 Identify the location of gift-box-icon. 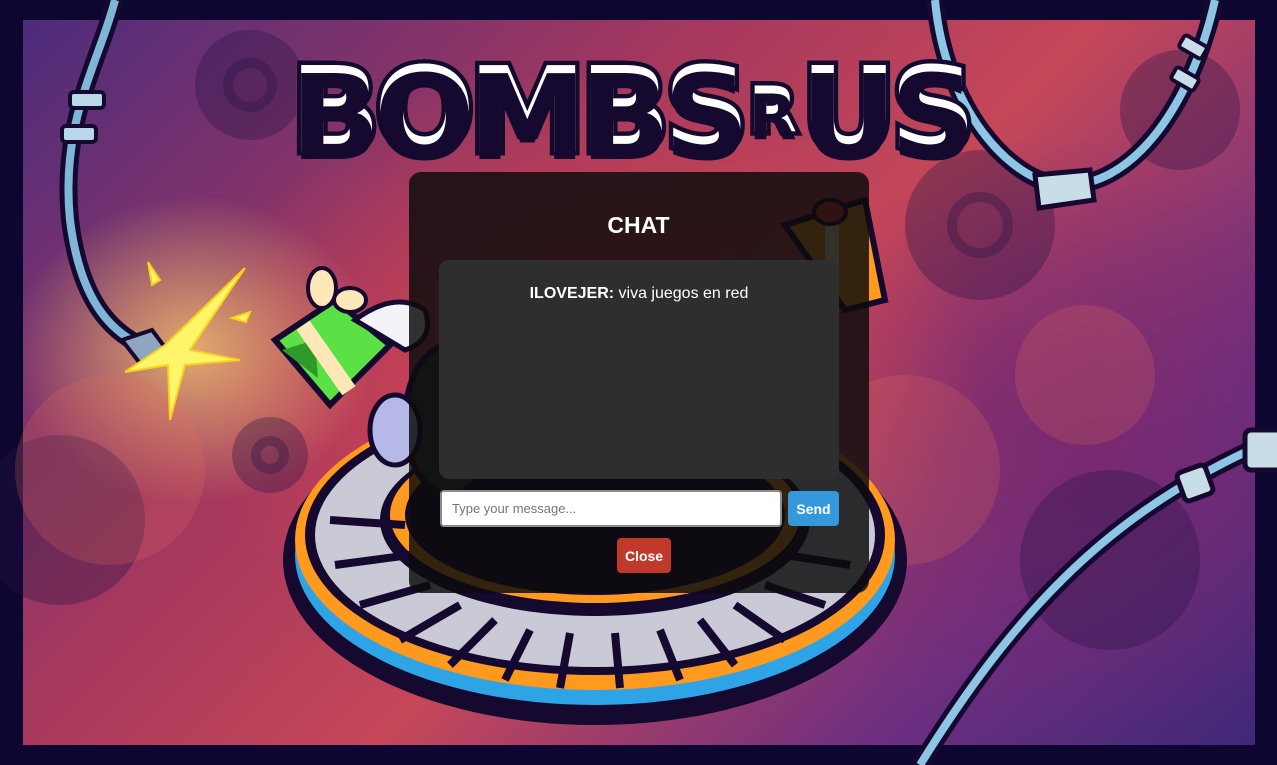
(332, 338).